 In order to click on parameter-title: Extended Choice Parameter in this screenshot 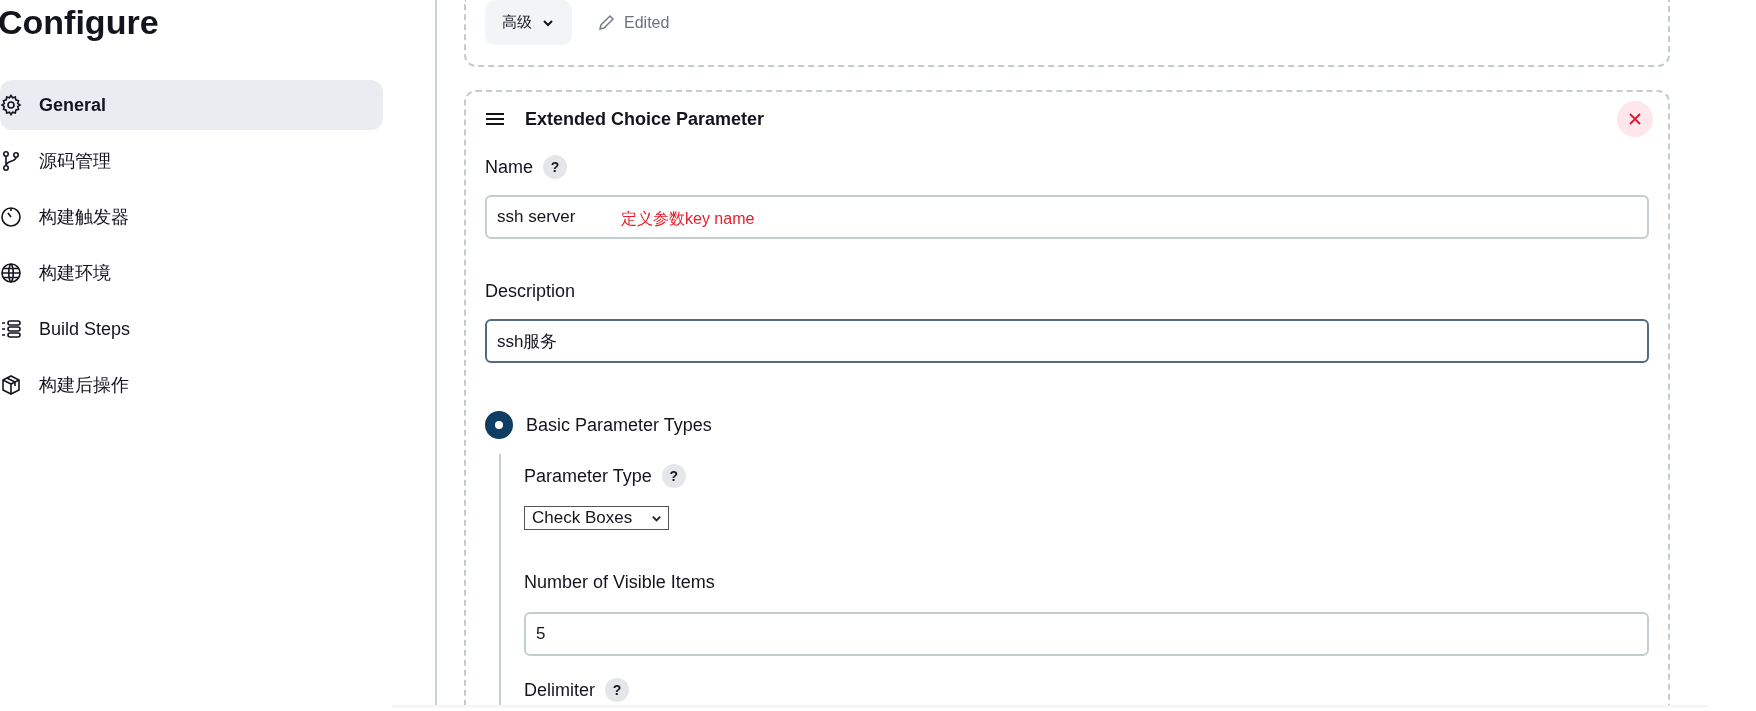, I will do `click(645, 119)`.